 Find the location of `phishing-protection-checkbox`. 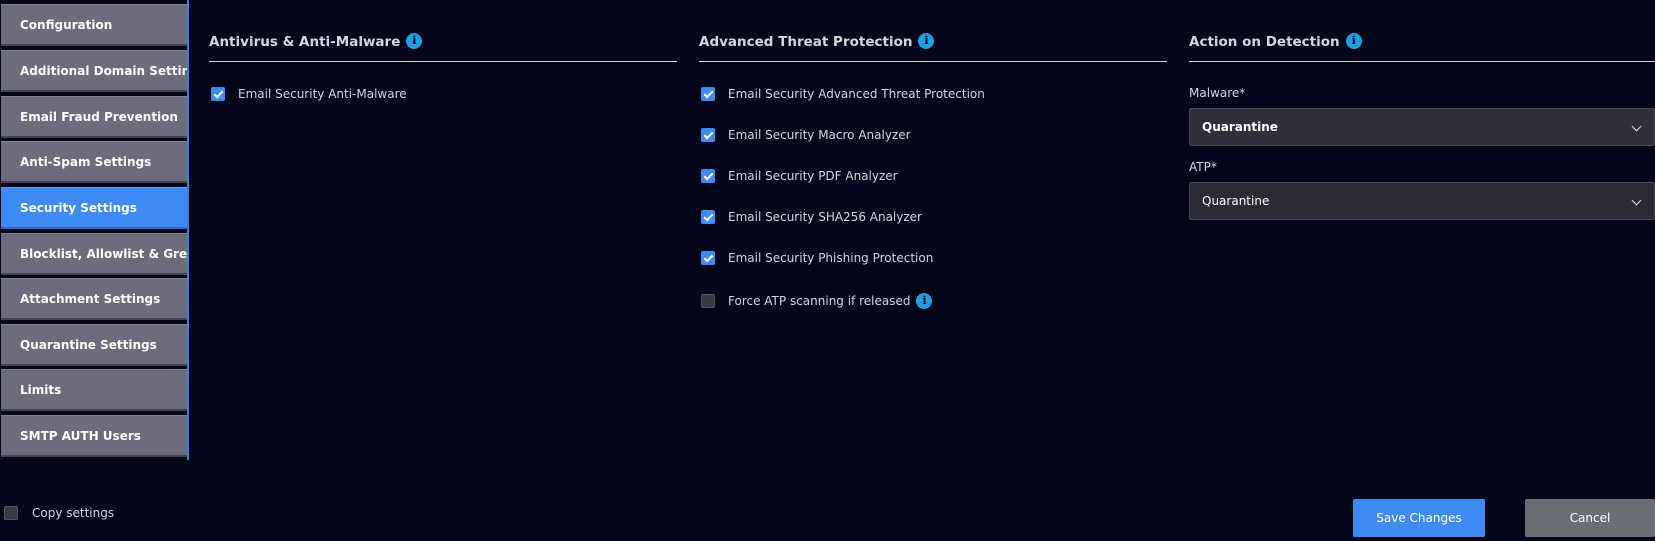

phishing-protection-checkbox is located at coordinates (708, 257).